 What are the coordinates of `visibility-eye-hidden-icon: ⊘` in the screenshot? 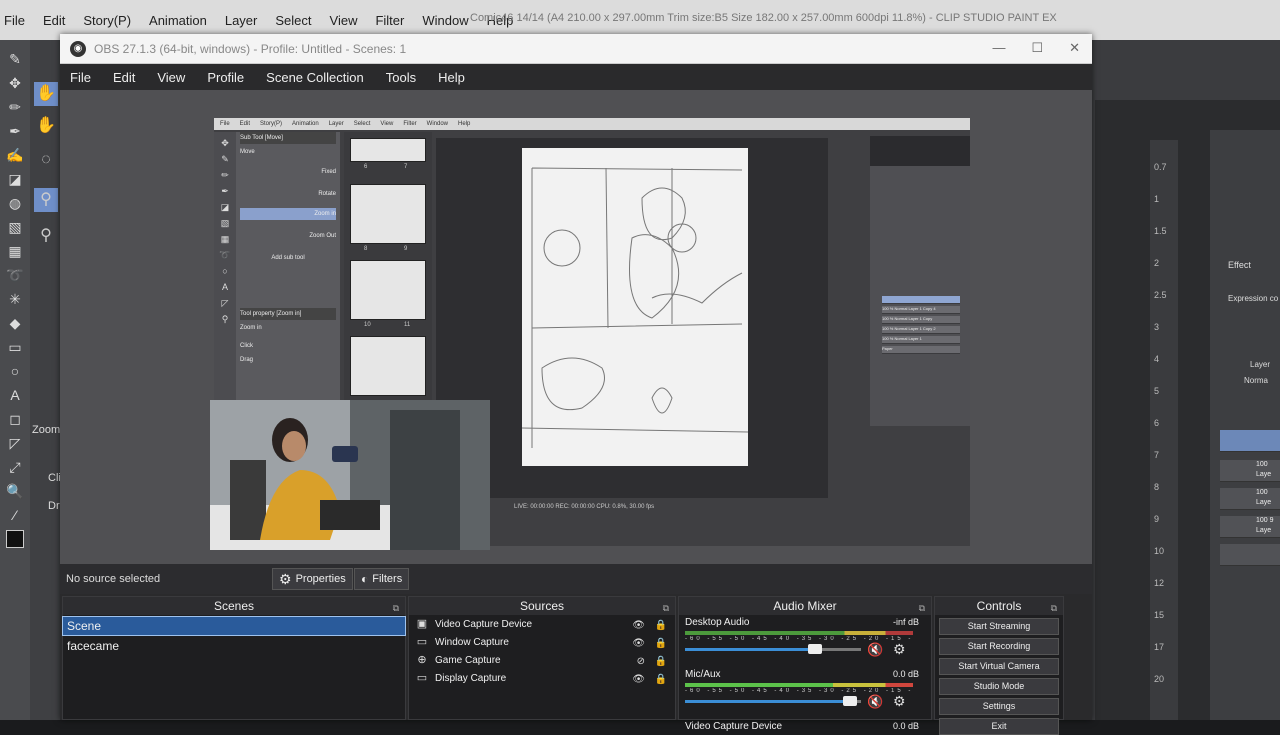 It's located at (641, 661).